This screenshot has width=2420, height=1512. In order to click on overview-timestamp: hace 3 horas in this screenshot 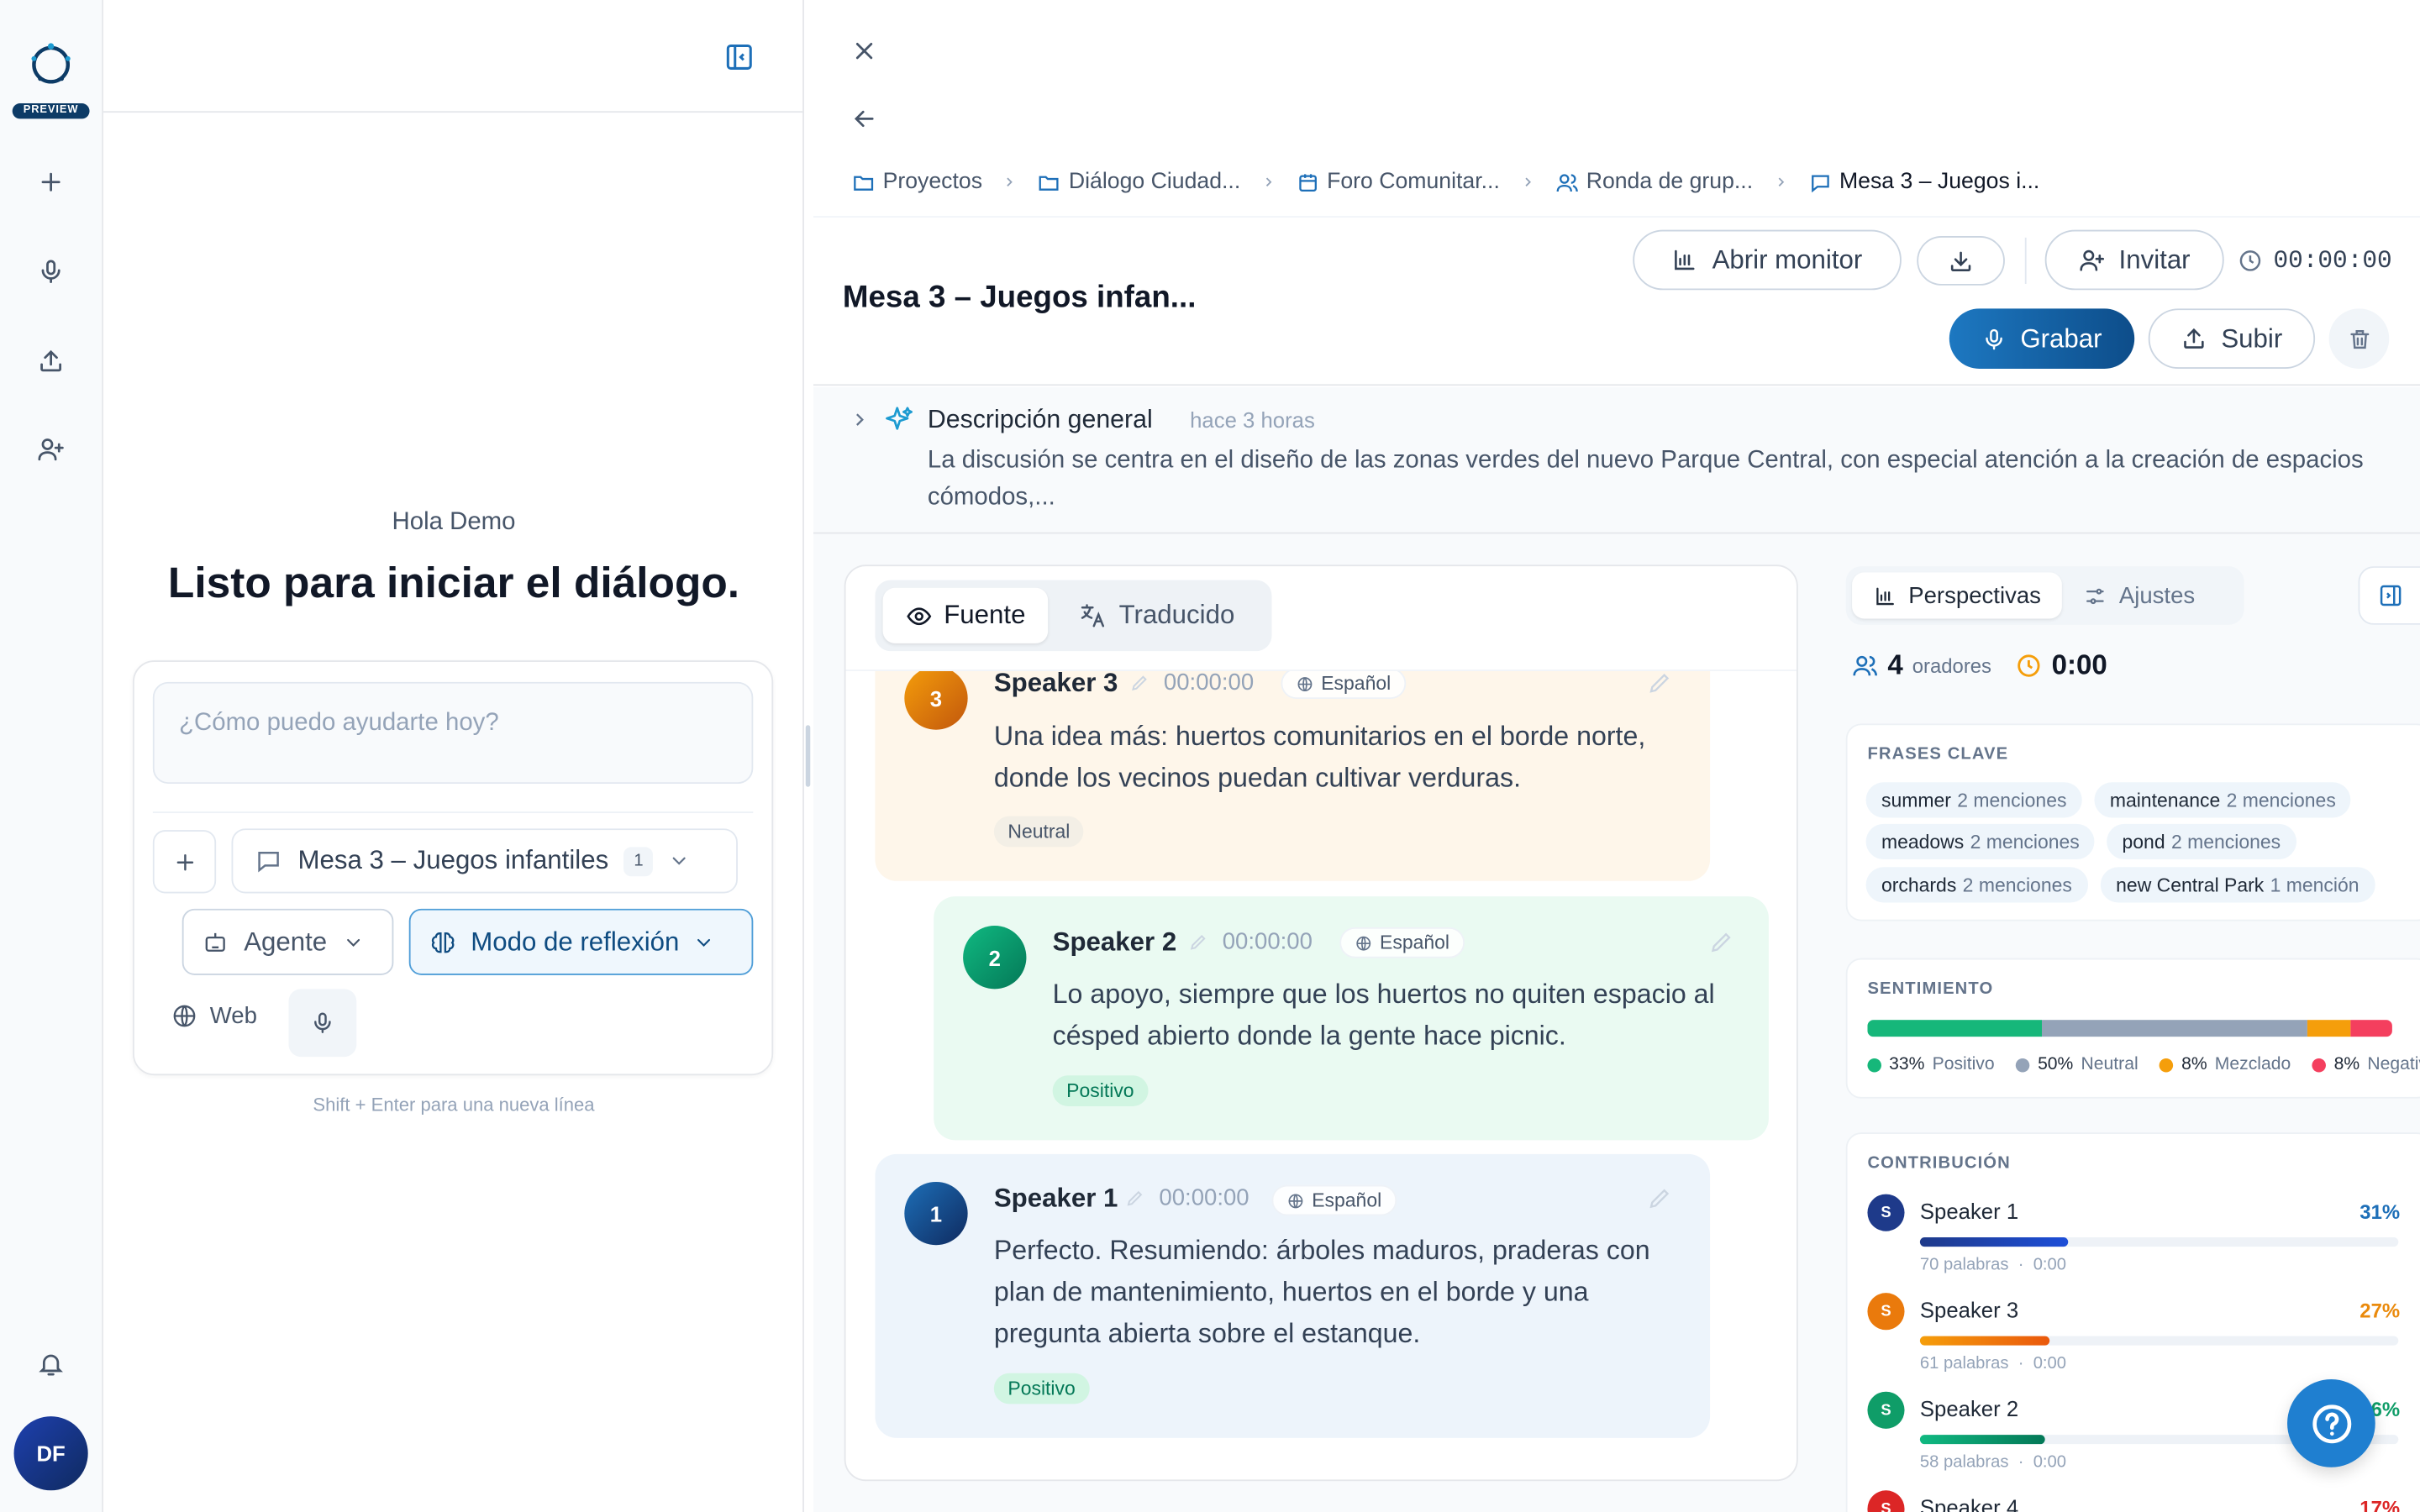, I will do `click(1253, 420)`.